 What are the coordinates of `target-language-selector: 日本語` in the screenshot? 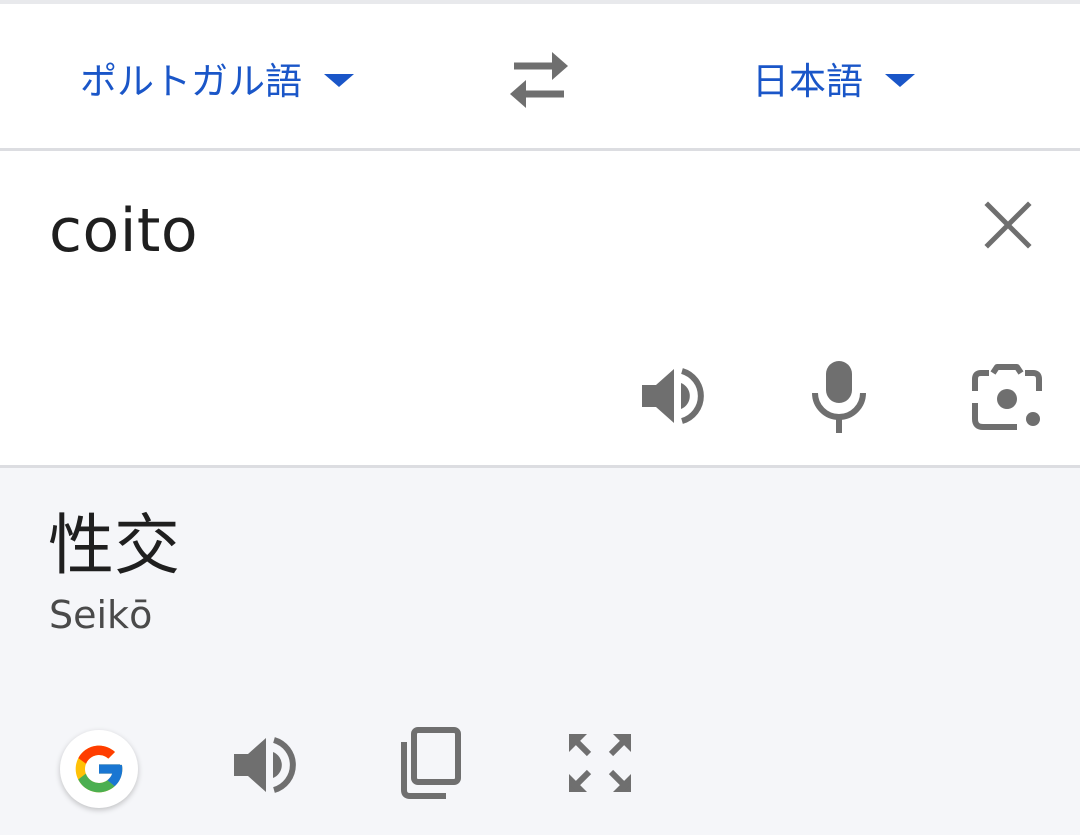 It's located at (833, 78).